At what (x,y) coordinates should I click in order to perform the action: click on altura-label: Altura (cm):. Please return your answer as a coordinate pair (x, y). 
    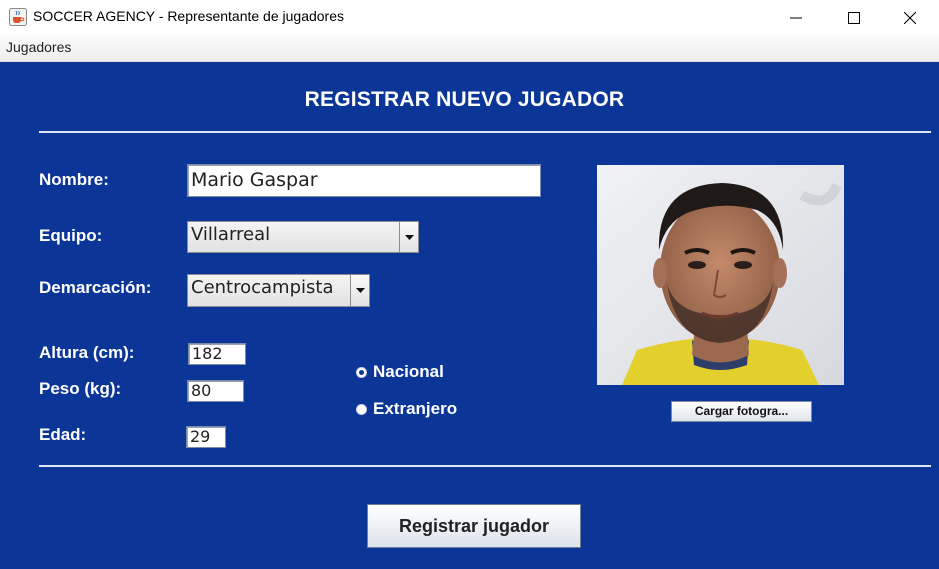
    Looking at the image, I should click on (87, 352).